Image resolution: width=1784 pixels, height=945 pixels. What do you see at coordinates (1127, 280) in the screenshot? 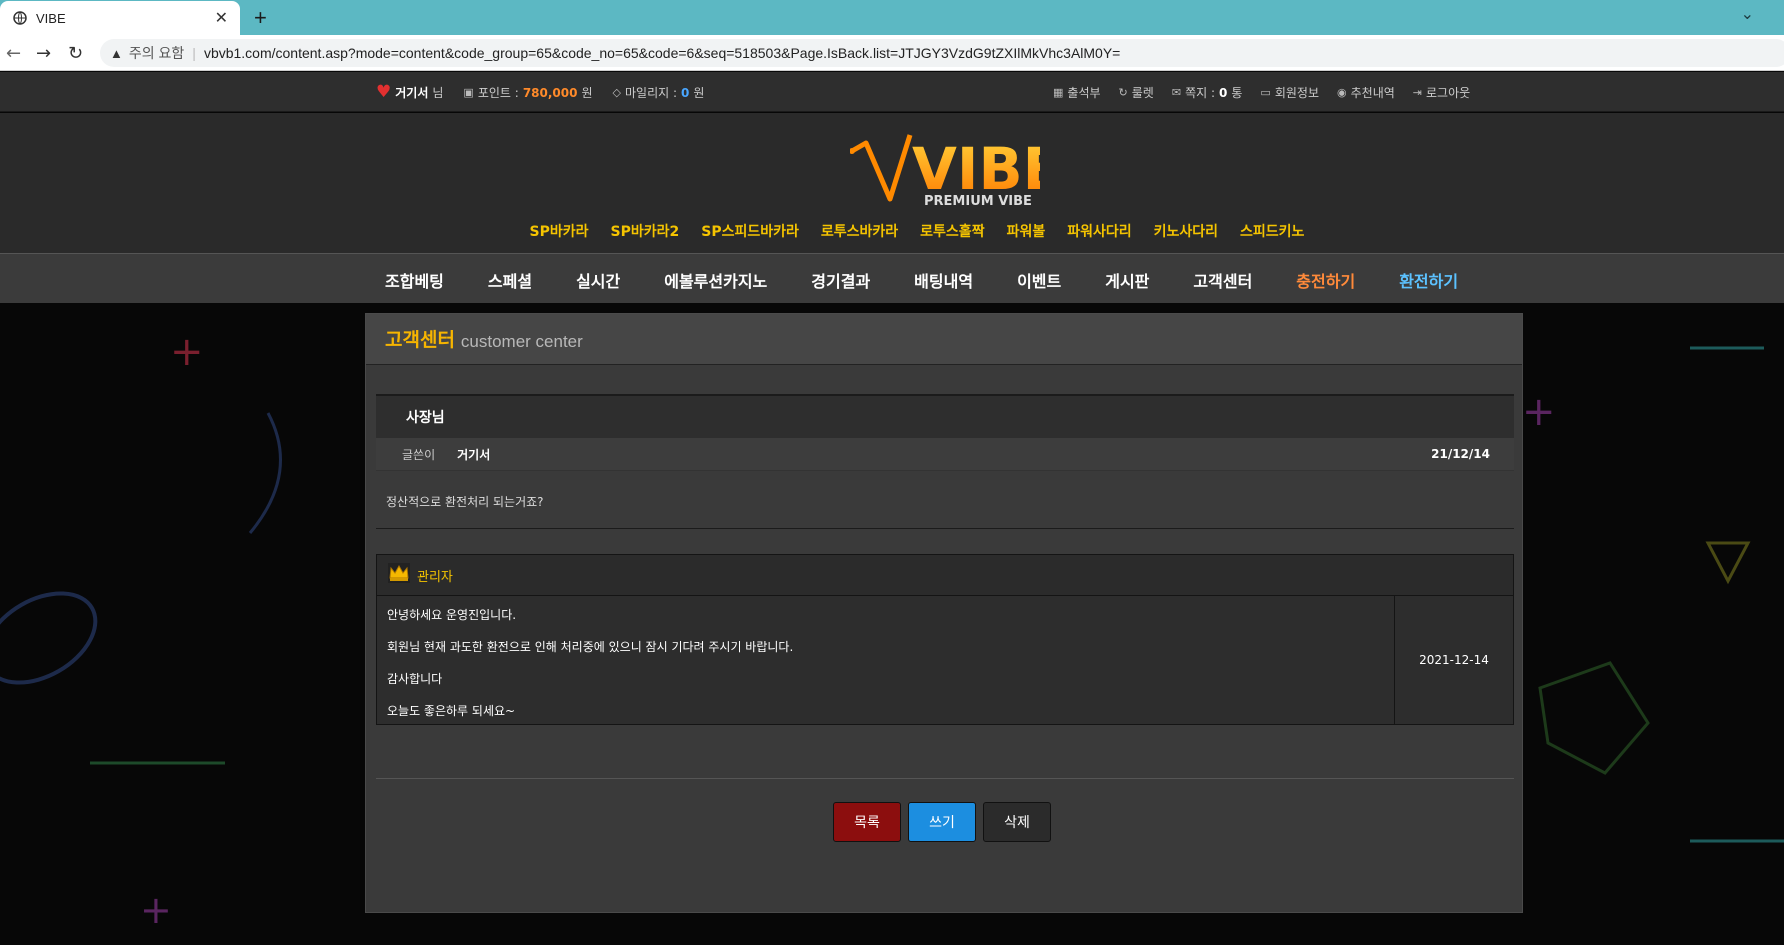
I see `main-nav-item: 게시판` at bounding box center [1127, 280].